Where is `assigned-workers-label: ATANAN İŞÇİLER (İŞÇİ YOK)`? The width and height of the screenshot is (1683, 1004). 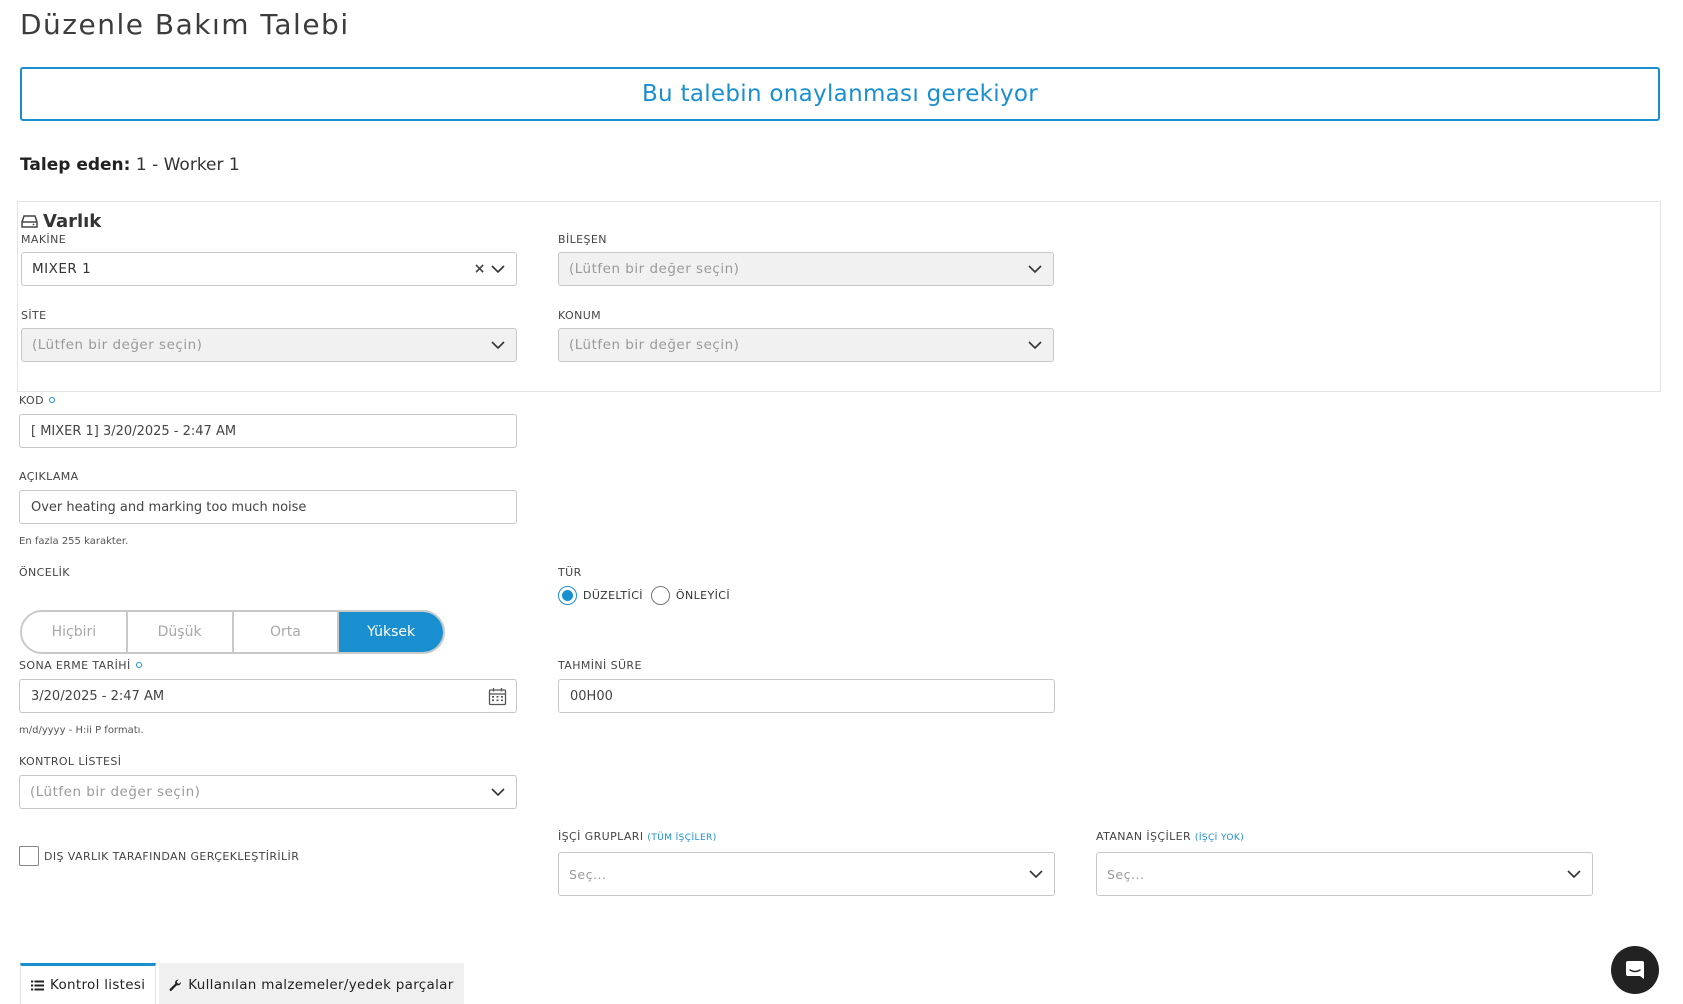
assigned-workers-label: ATANAN İŞÇİLER (İŞÇİ YOK) is located at coordinates (1170, 836).